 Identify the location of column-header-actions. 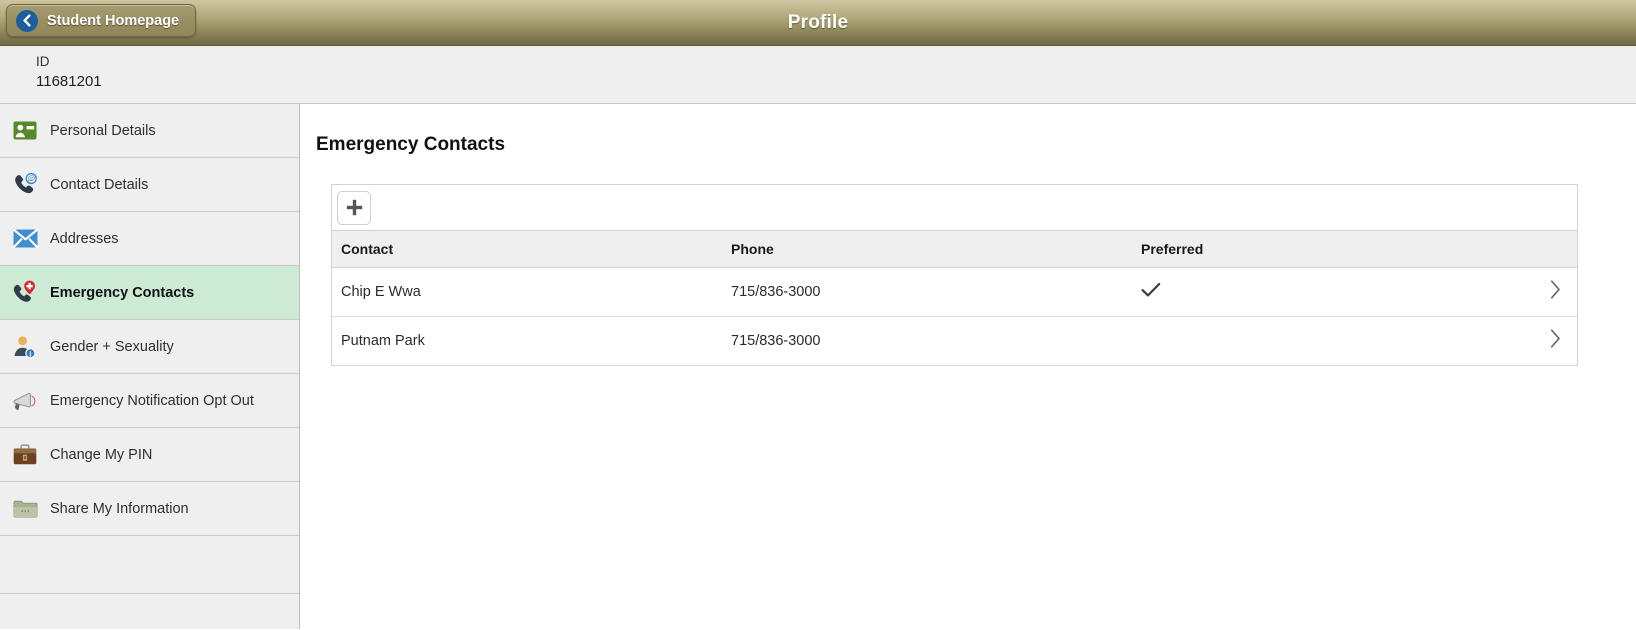
(1551, 249).